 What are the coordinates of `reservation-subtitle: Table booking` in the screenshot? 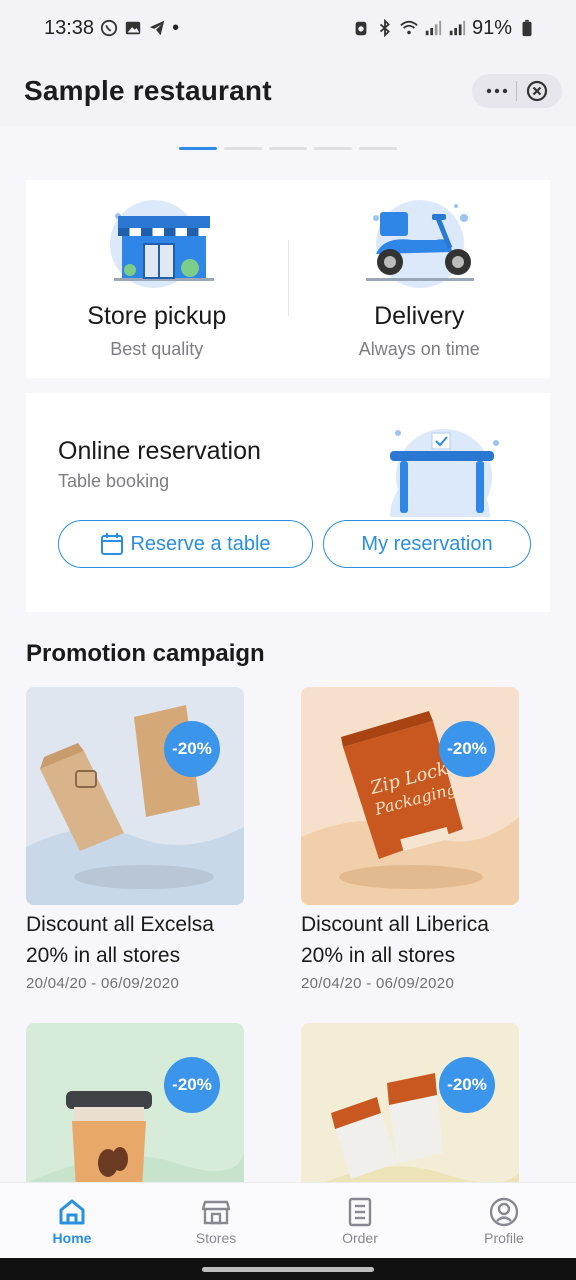 It's located at (114, 481).